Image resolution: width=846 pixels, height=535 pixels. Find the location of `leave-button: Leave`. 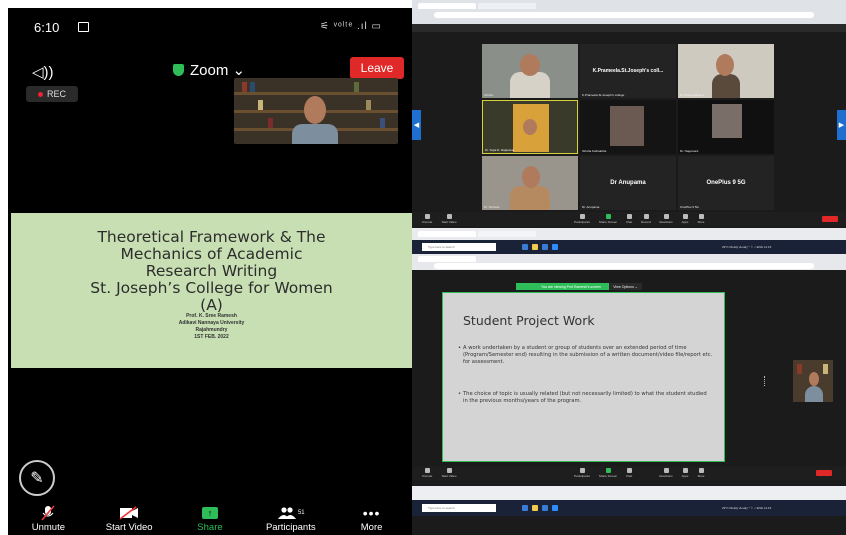

leave-button: Leave is located at coordinates (377, 68).